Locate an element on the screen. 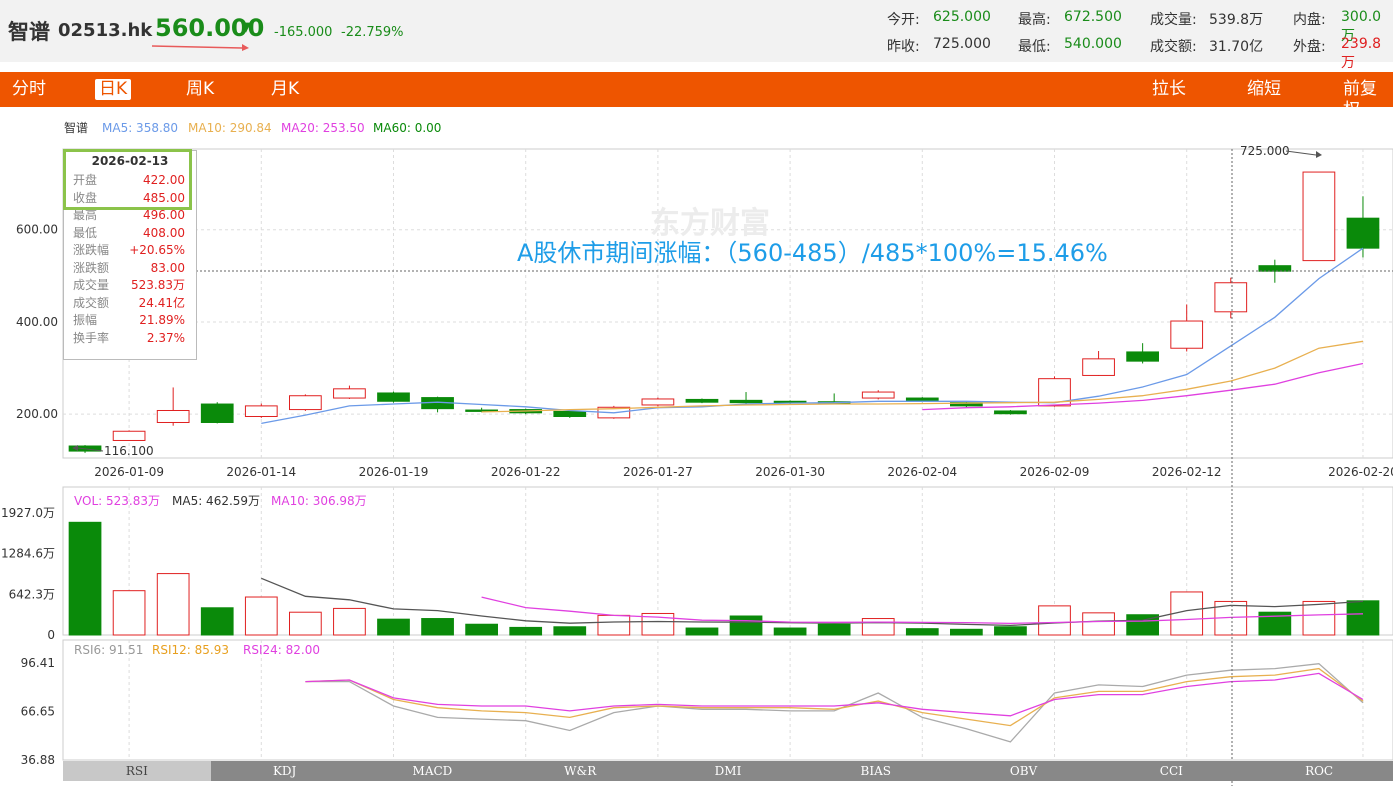  indicator-tab-rsi: RSI is located at coordinates (137, 771).